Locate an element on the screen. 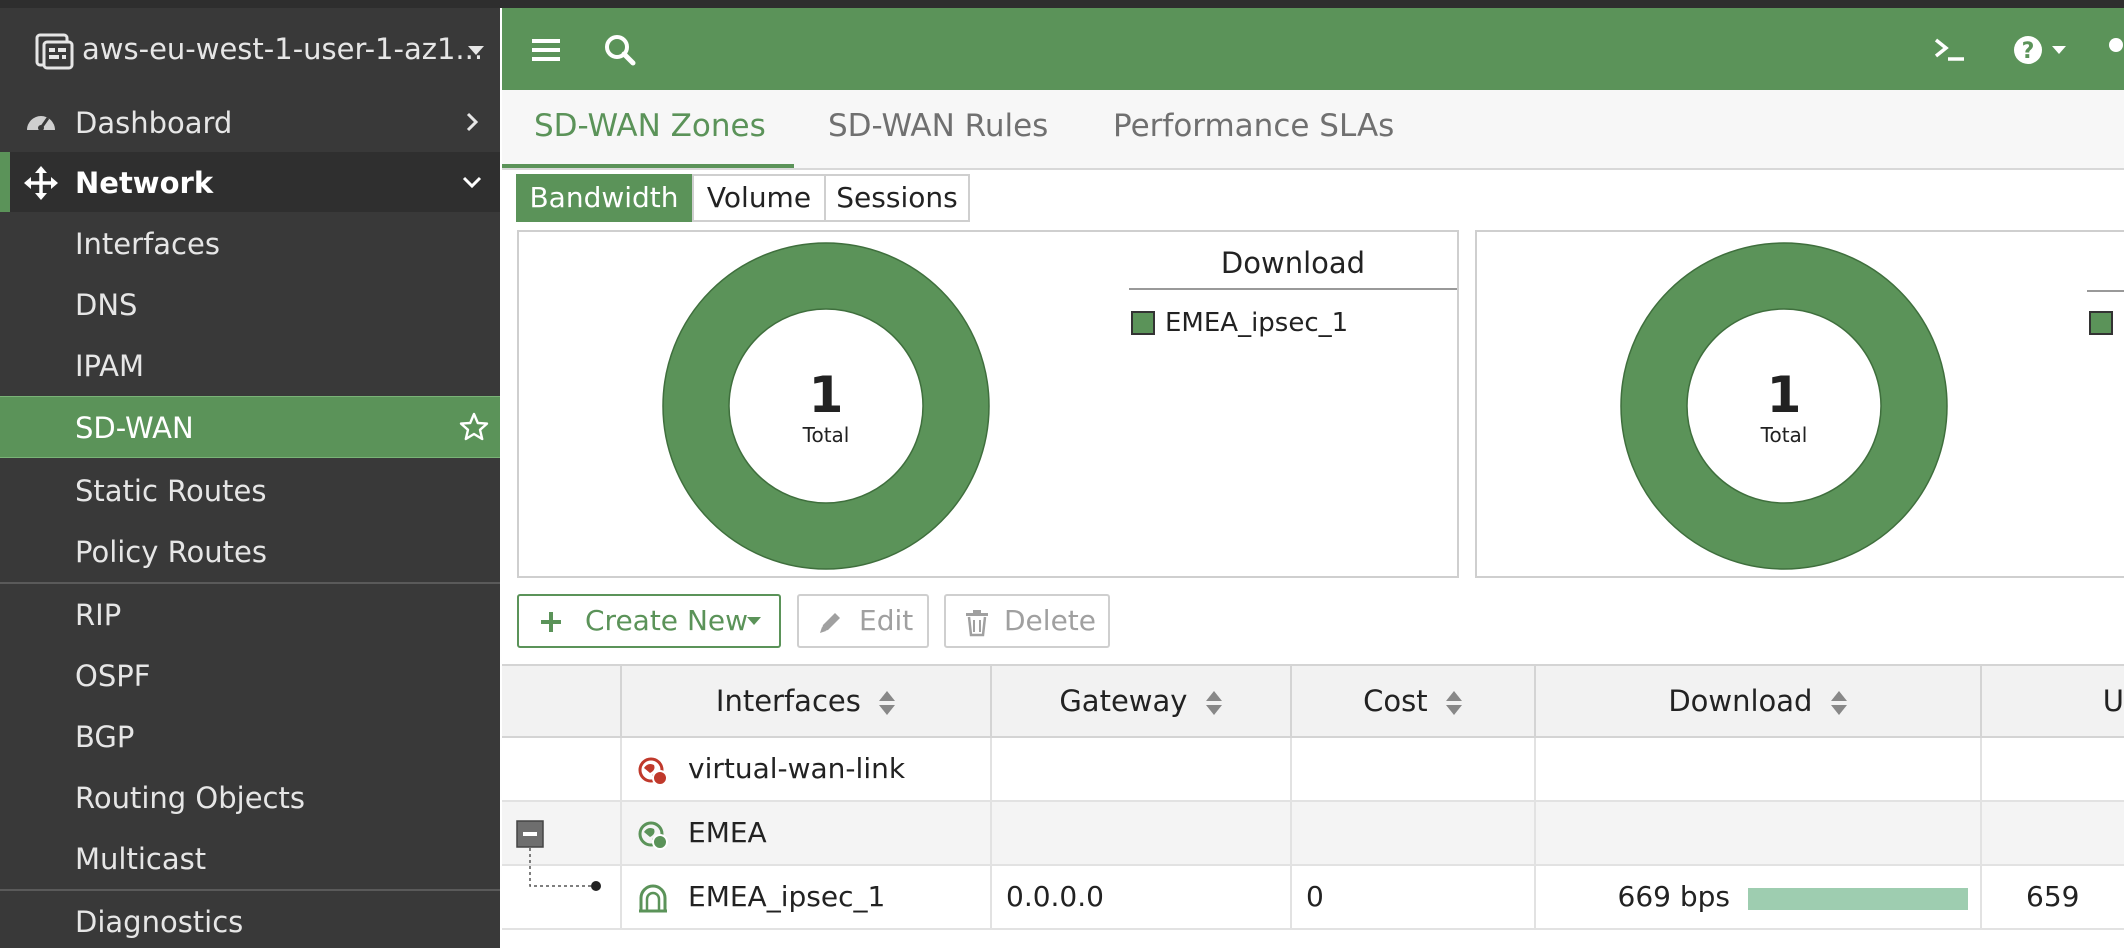  legend-label: EMEA_ipsec_1 is located at coordinates (1257, 323).